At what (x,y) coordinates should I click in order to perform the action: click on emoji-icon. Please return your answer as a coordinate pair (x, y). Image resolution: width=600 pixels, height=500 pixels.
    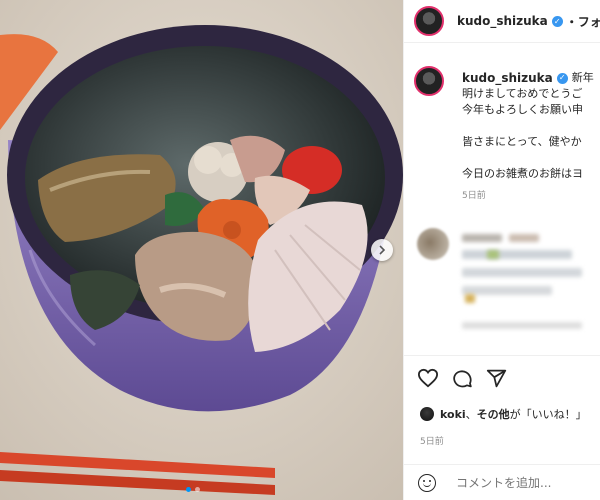
    Looking at the image, I should click on (427, 483).